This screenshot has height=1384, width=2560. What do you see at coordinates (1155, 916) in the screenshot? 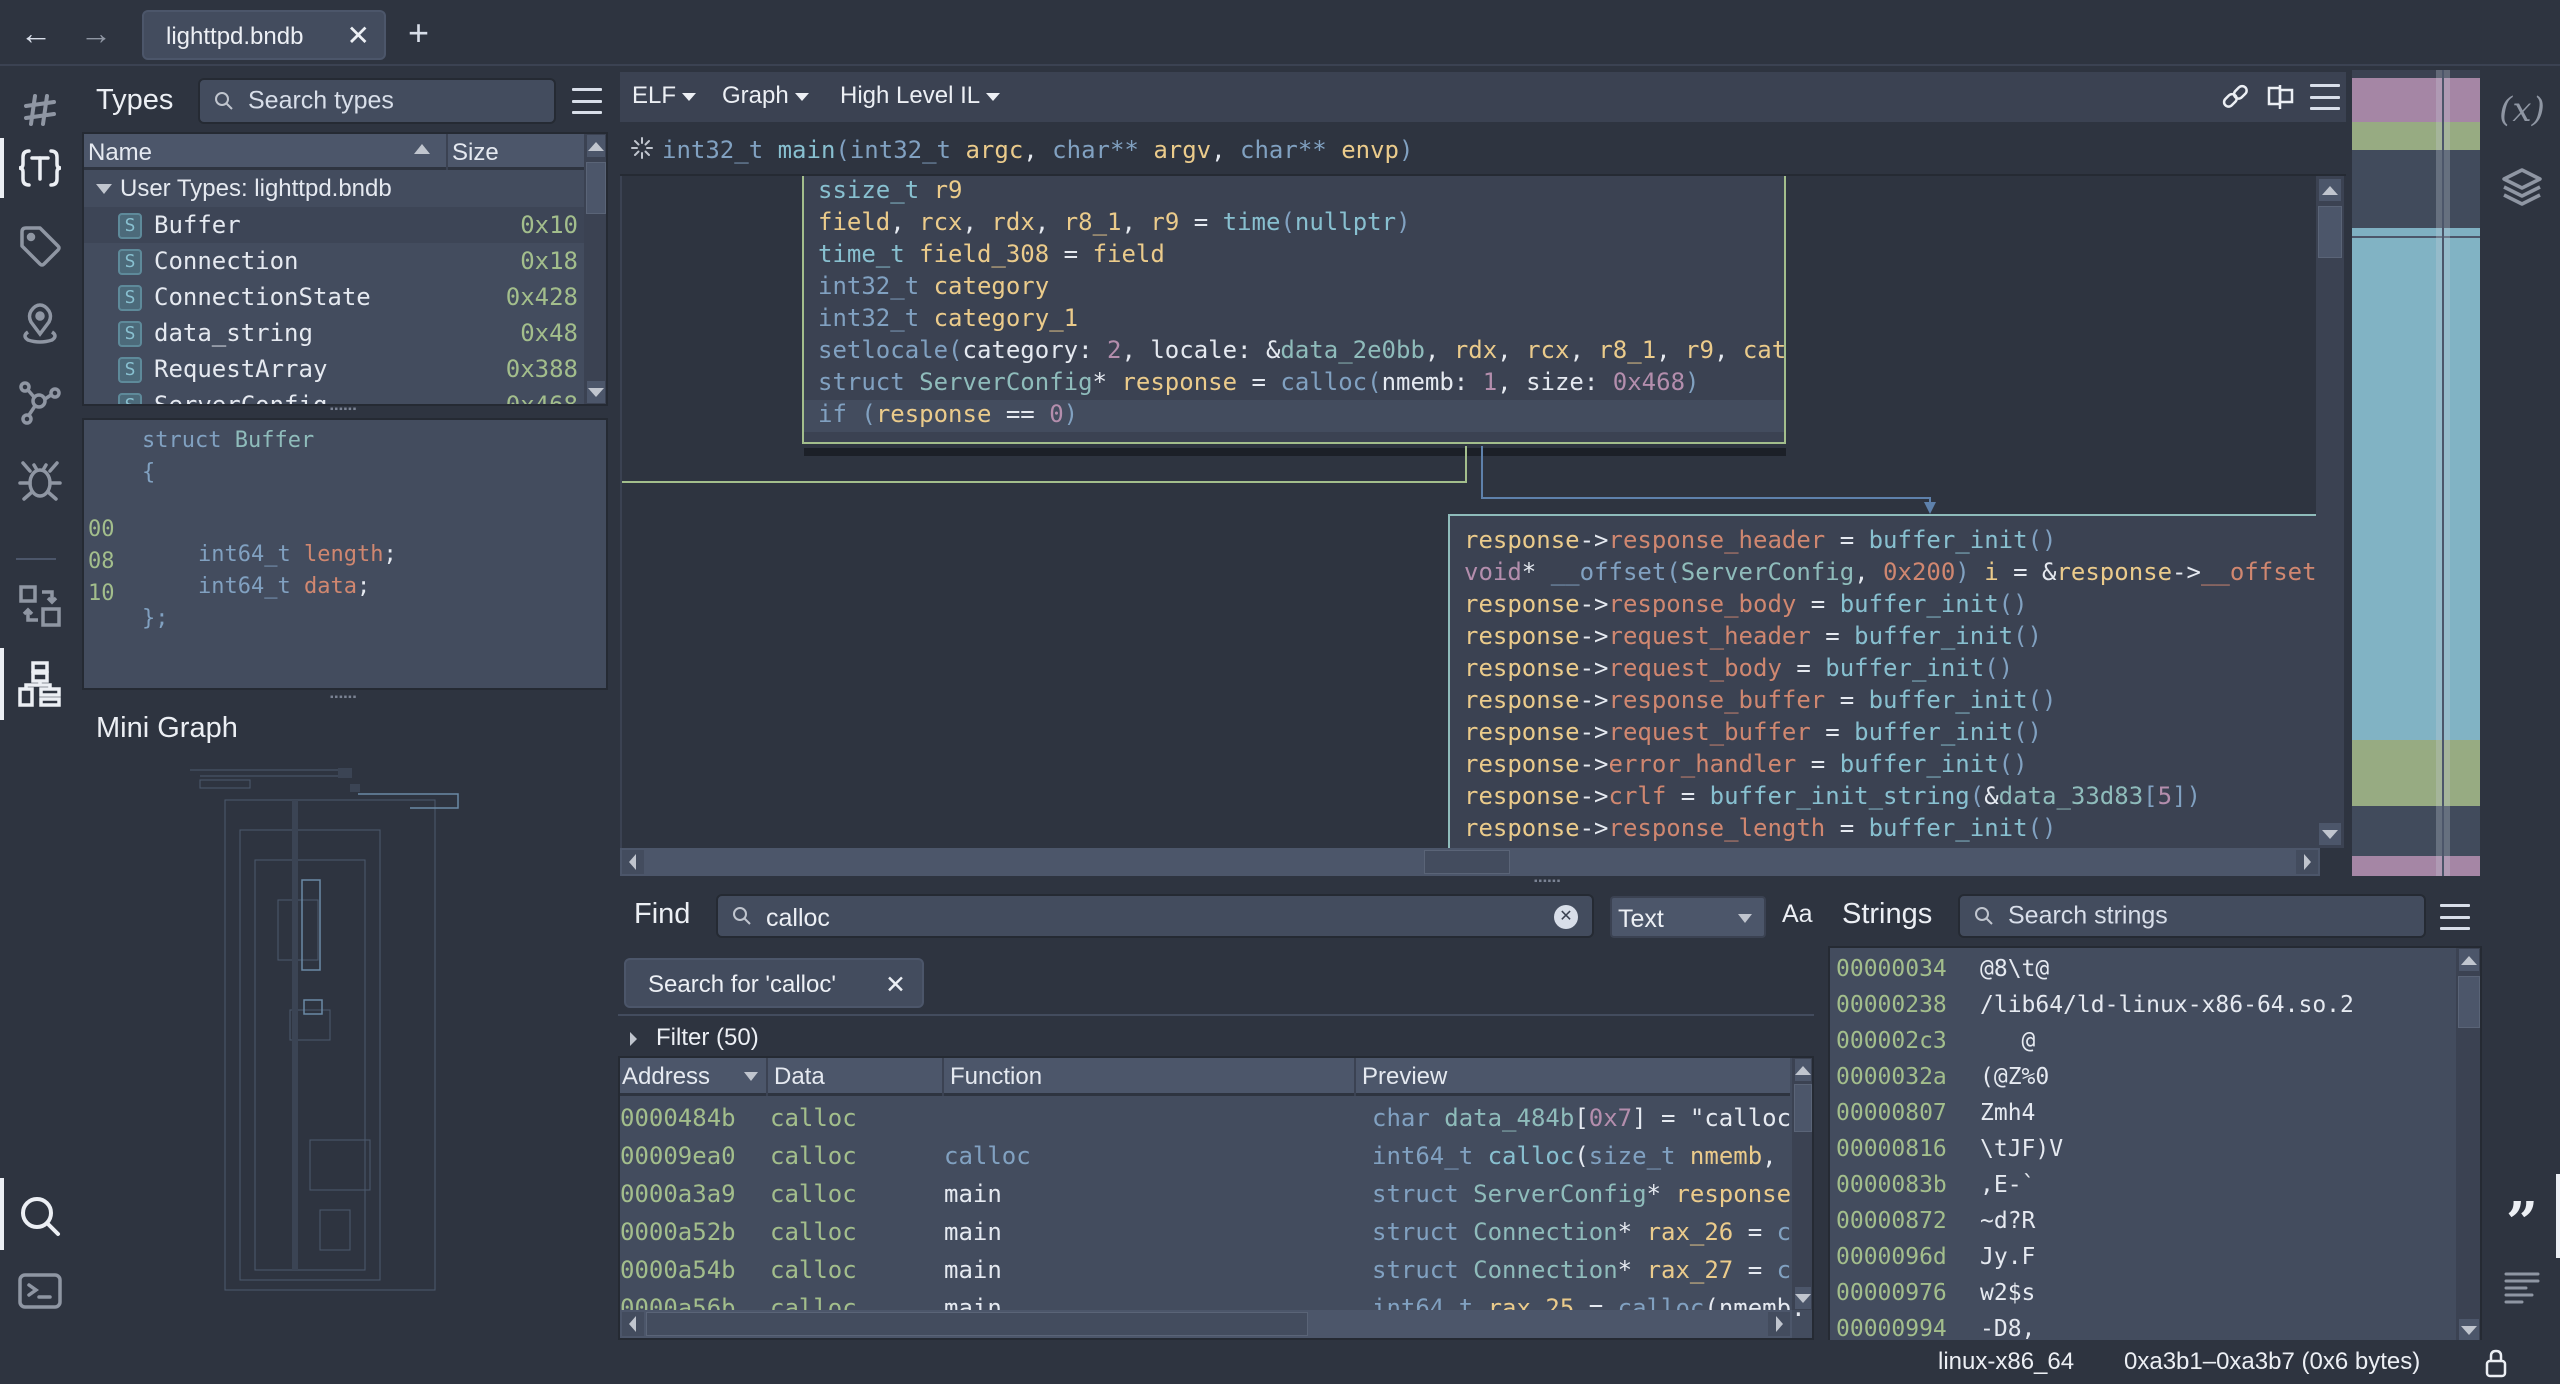
I see `find-query-input: calloc ✕` at bounding box center [1155, 916].